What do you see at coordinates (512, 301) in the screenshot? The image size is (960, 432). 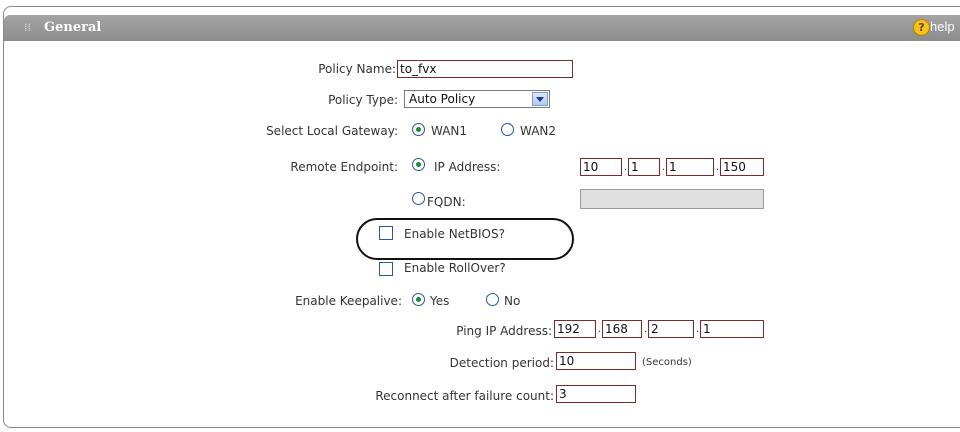 I see `keepalive-no-label: No` at bounding box center [512, 301].